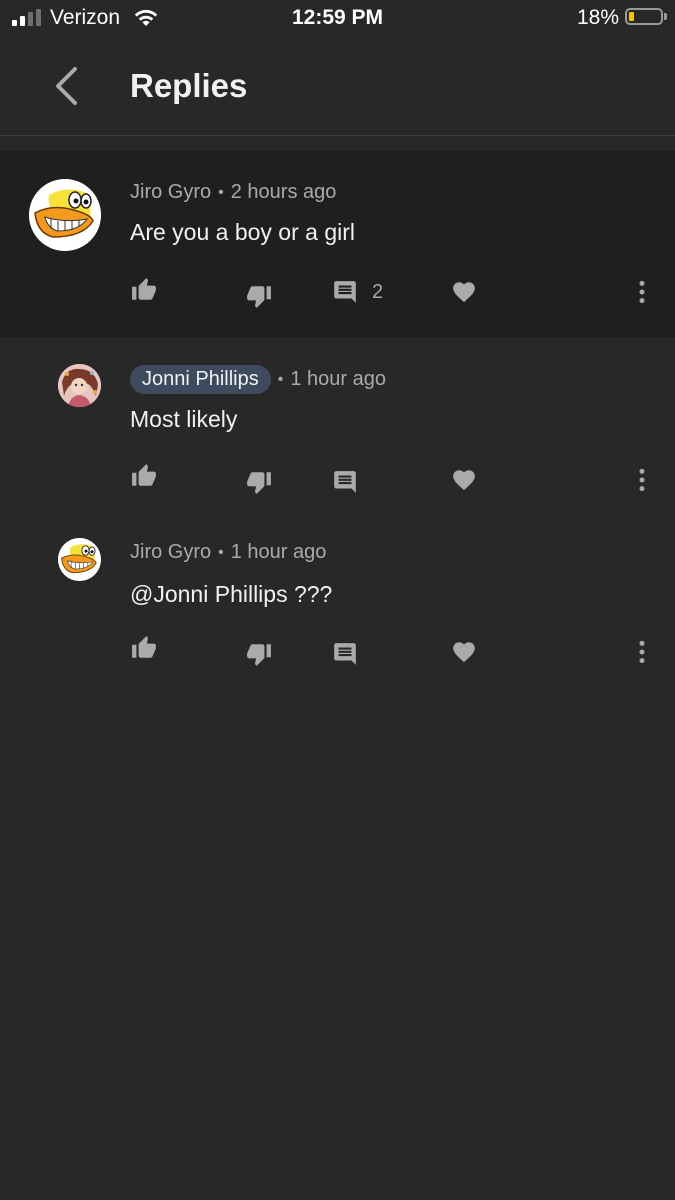 This screenshot has height=1200, width=675. Describe the element at coordinates (243, 232) in the screenshot. I see `comment-text: Are you a boy or a girl` at that location.